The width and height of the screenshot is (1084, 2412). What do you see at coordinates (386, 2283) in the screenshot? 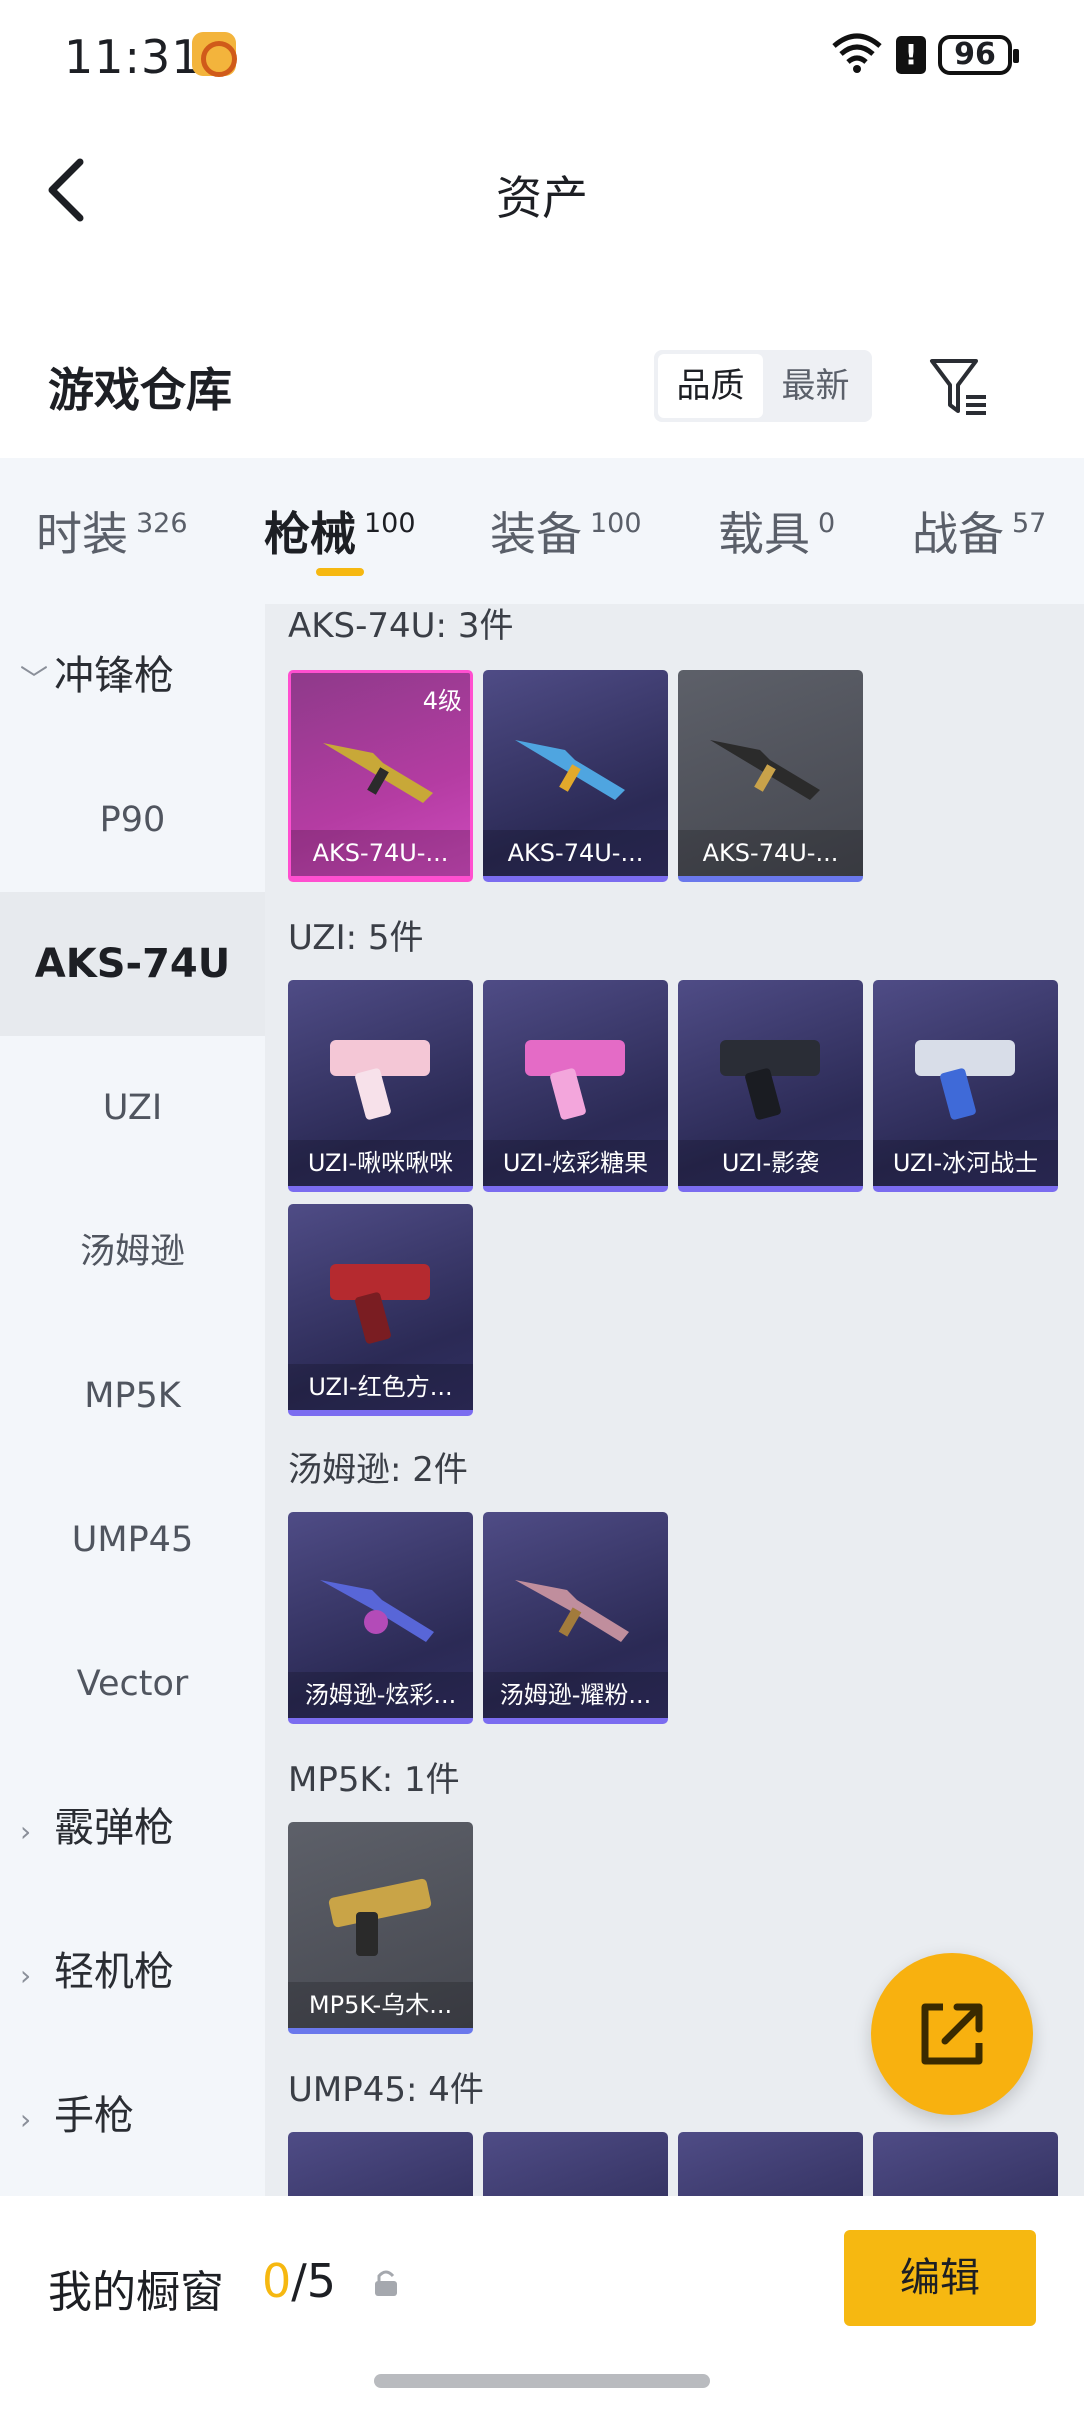
I see `lock-icon` at bounding box center [386, 2283].